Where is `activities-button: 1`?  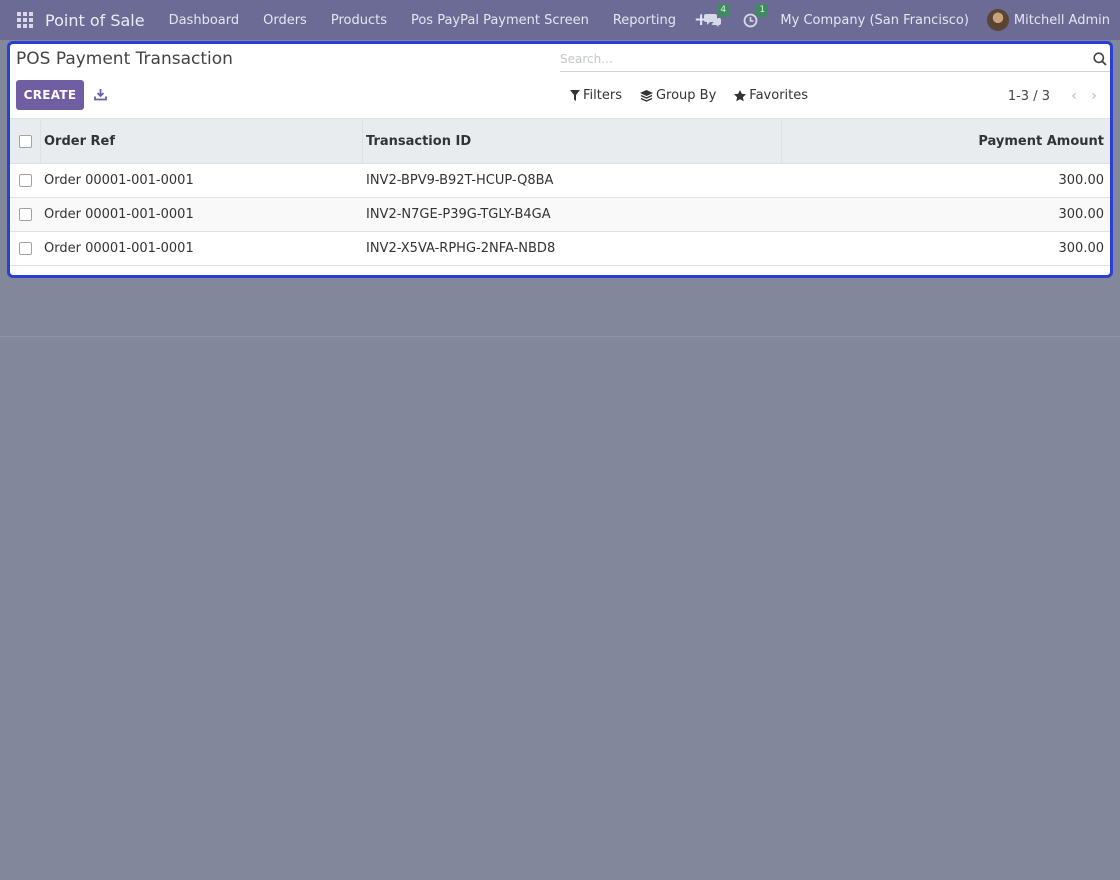 activities-button: 1 is located at coordinates (756, 15).